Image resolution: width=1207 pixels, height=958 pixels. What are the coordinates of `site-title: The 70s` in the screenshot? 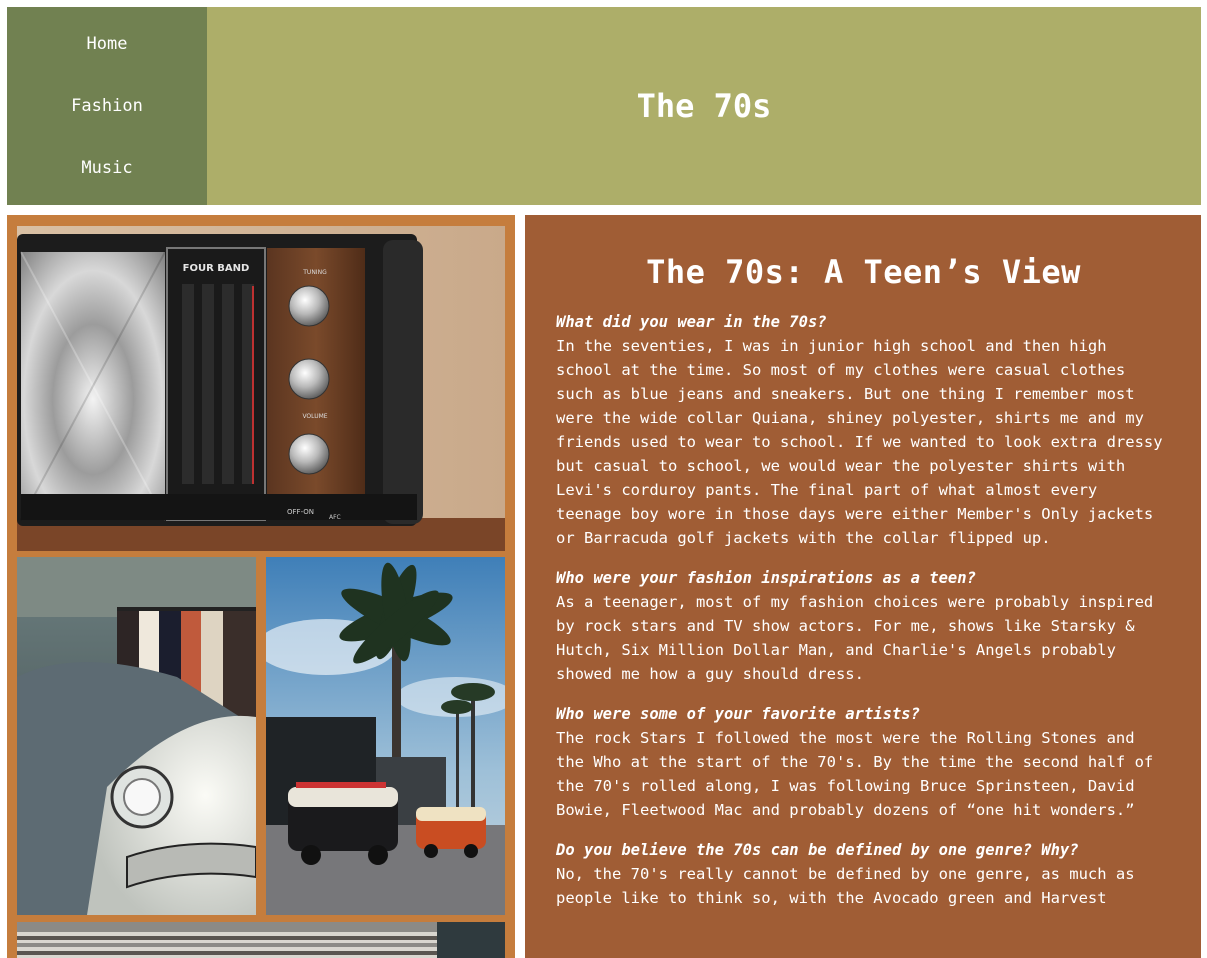 It's located at (704, 106).